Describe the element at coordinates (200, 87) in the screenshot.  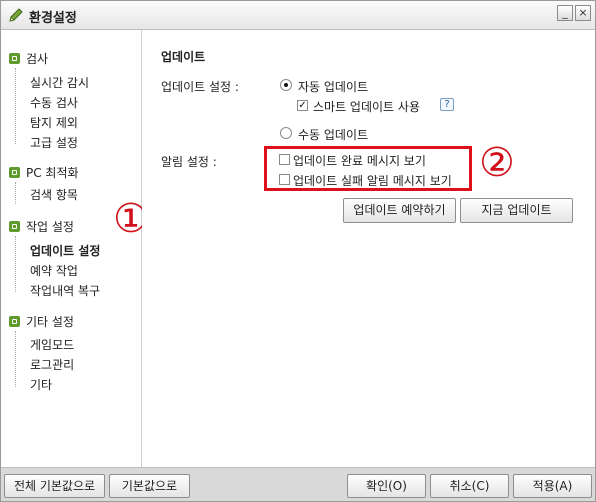
I see `update-setting-label: 업데이트 설정 :` at that location.